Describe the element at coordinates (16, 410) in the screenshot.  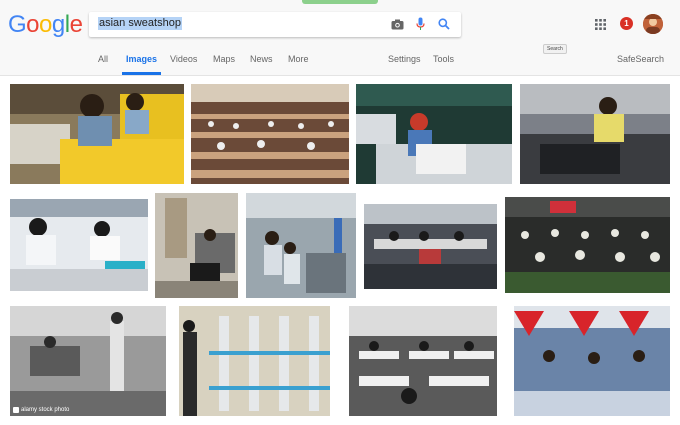
I see `alamy-logo-icon` at that location.